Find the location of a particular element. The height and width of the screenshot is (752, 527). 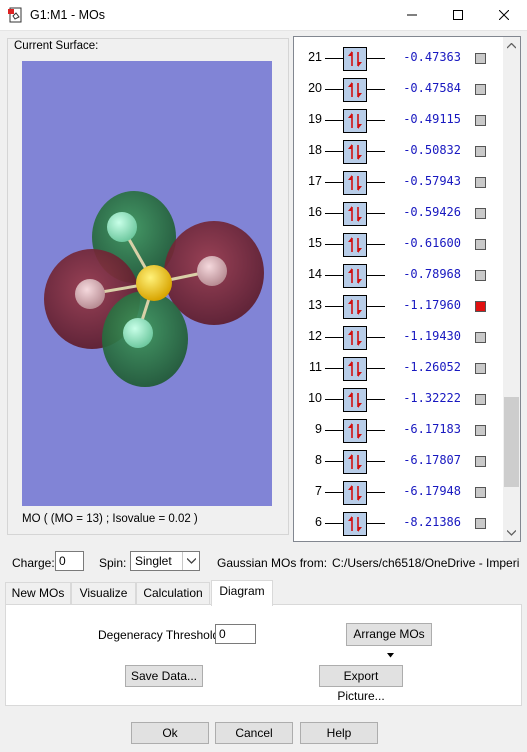

close-button is located at coordinates (504, 15).